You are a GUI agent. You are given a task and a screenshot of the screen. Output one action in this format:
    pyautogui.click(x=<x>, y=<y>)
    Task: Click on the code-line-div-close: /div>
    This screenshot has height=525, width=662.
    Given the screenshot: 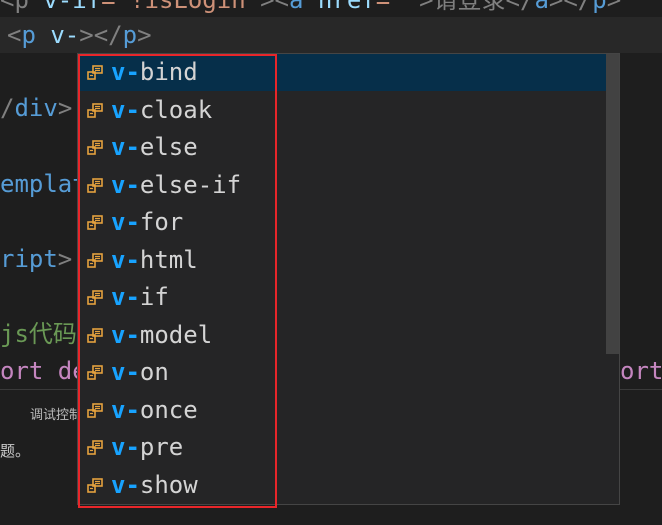 What is the action you would take?
    pyautogui.click(x=36, y=108)
    